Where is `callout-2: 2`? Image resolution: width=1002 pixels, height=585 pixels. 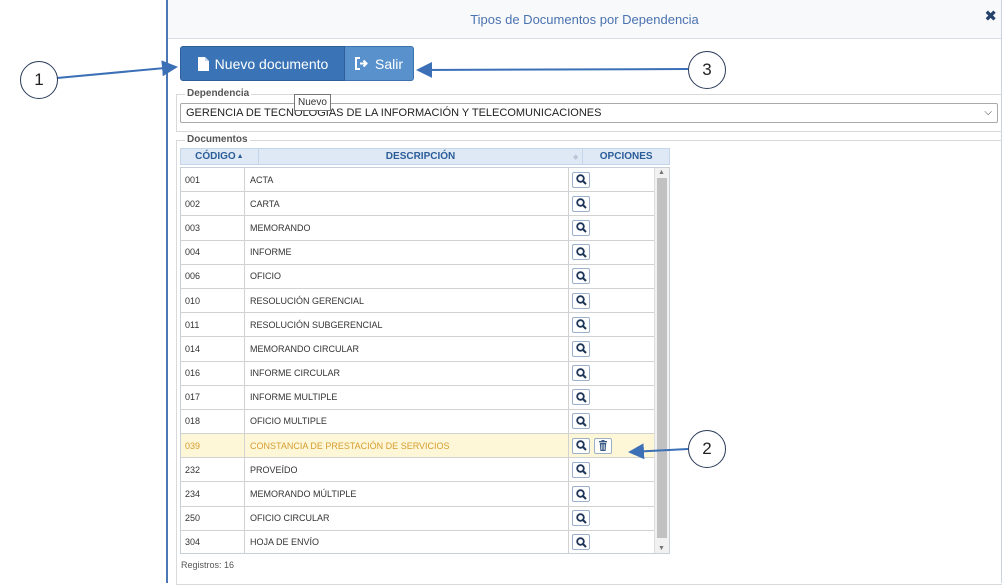 callout-2: 2 is located at coordinates (707, 449).